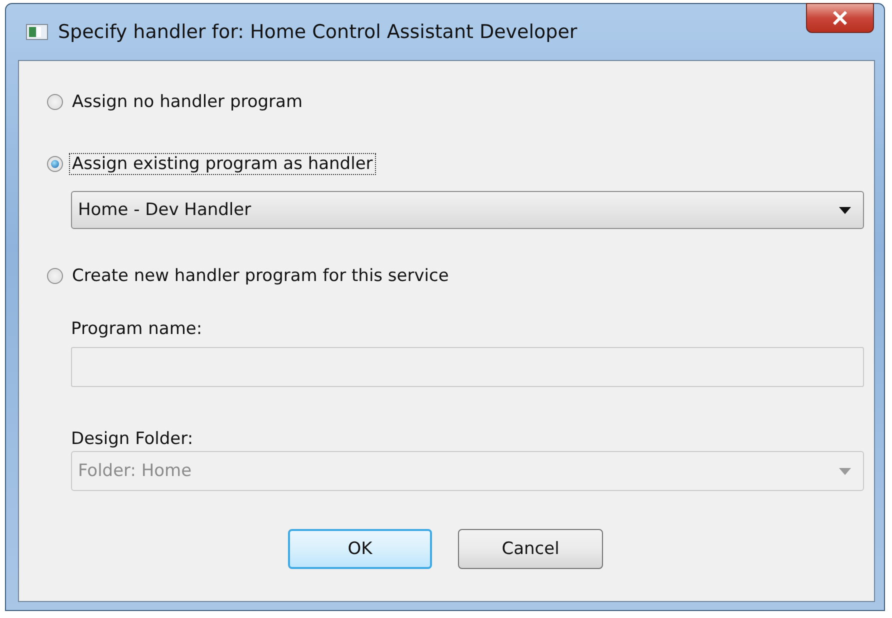 This screenshot has height=618, width=892. Describe the element at coordinates (360, 549) in the screenshot. I see `ok-button: OK` at that location.